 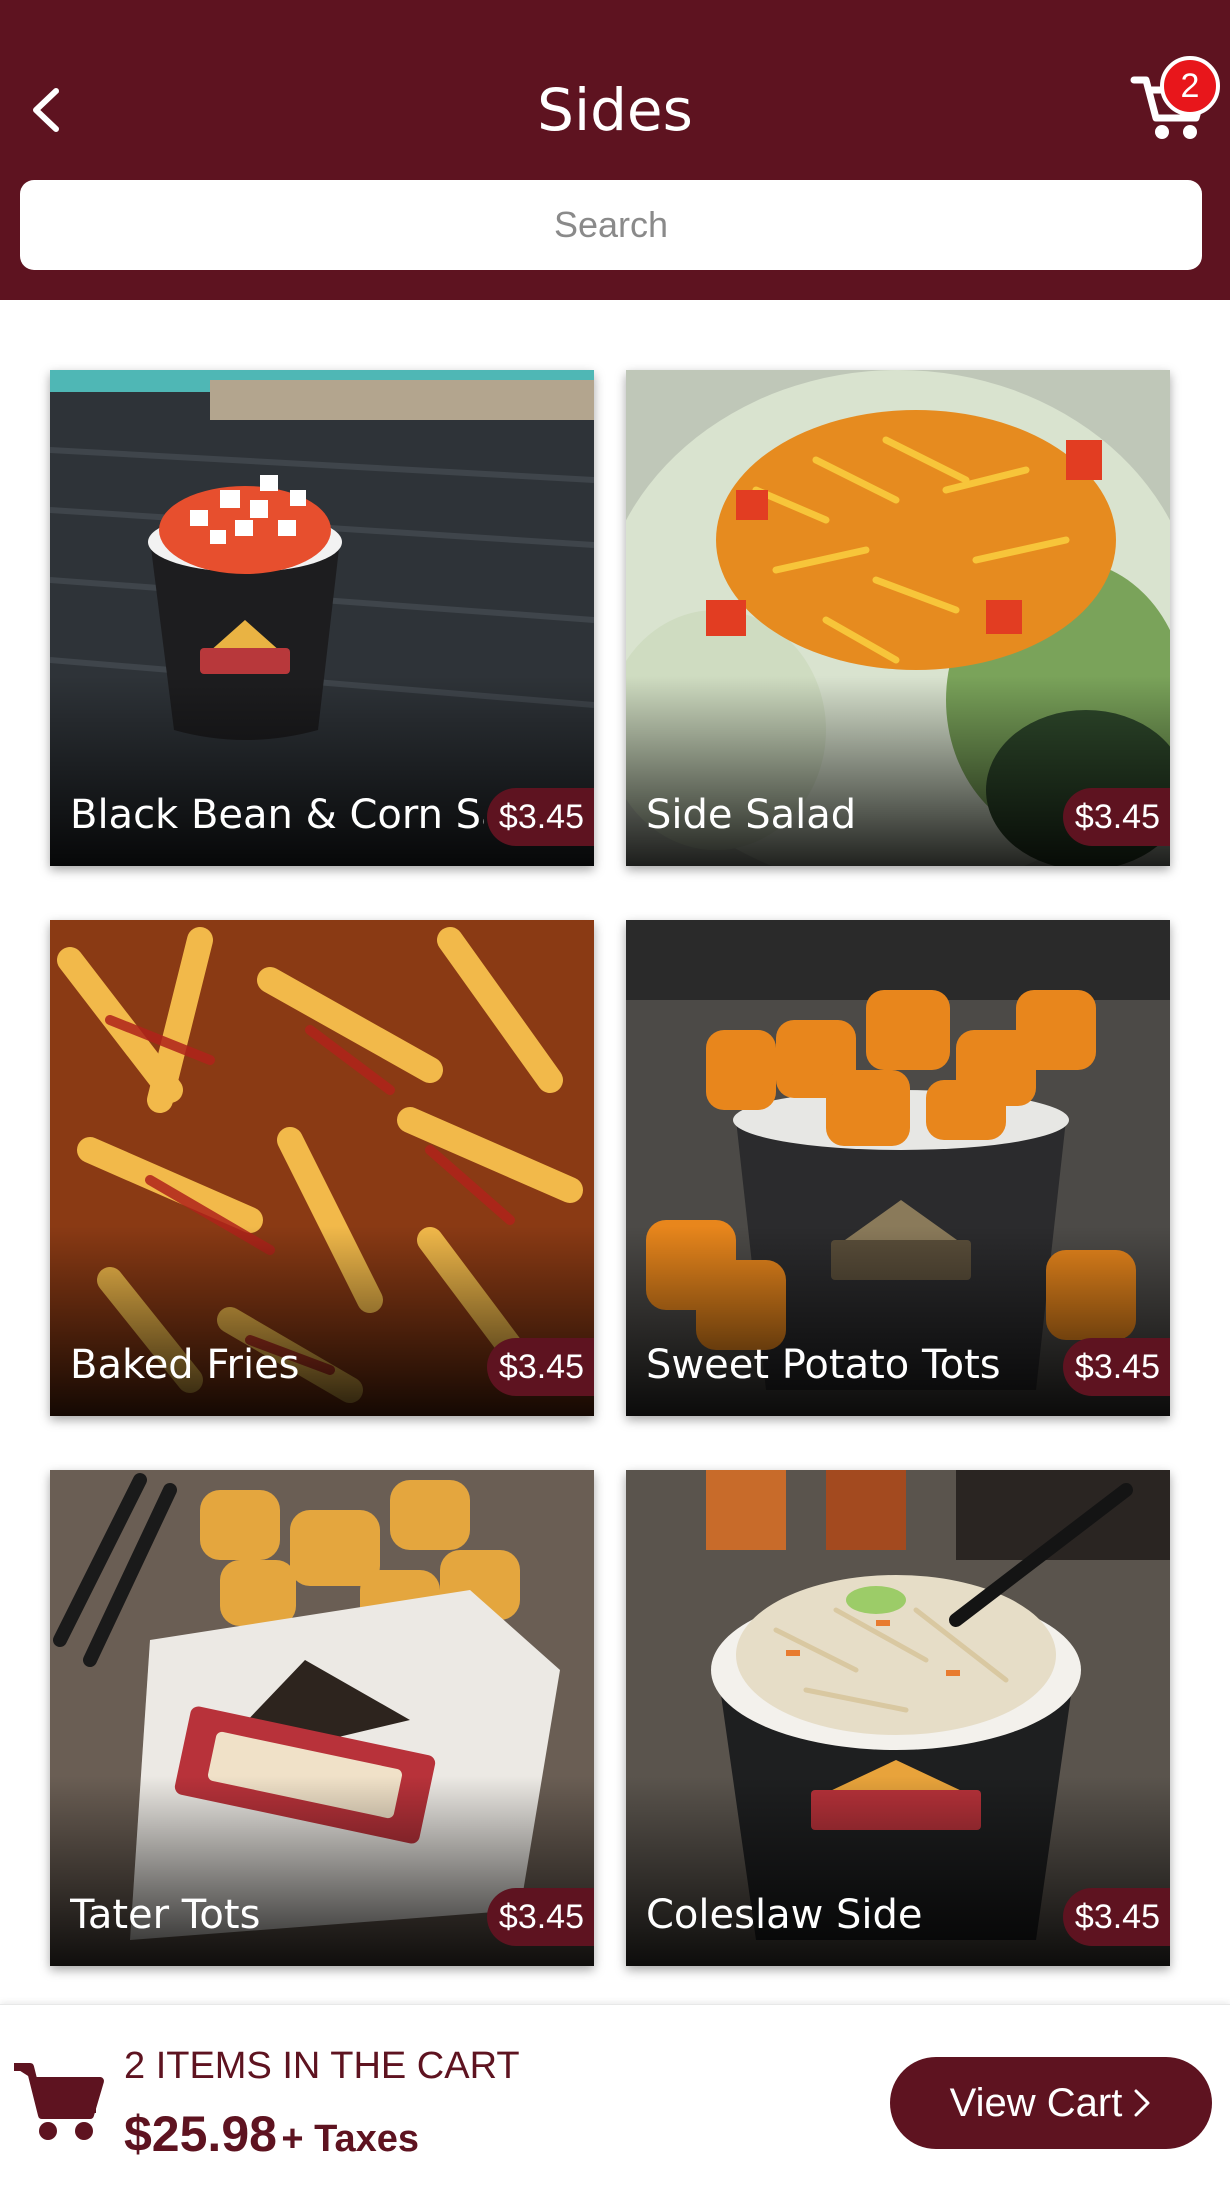 I want to click on menu-item-name: Sweet Potato Tots, so click(x=823, y=1365).